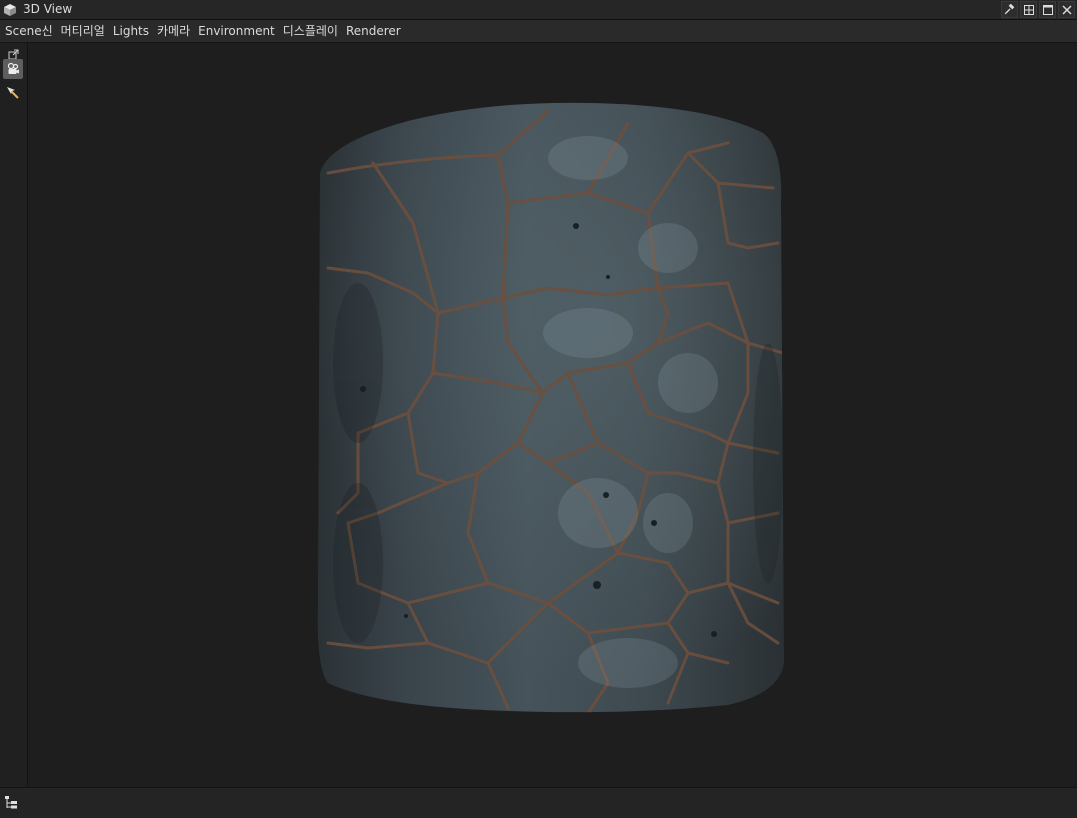 Image resolution: width=1077 pixels, height=818 pixels. I want to click on tile-button, so click(1028, 9).